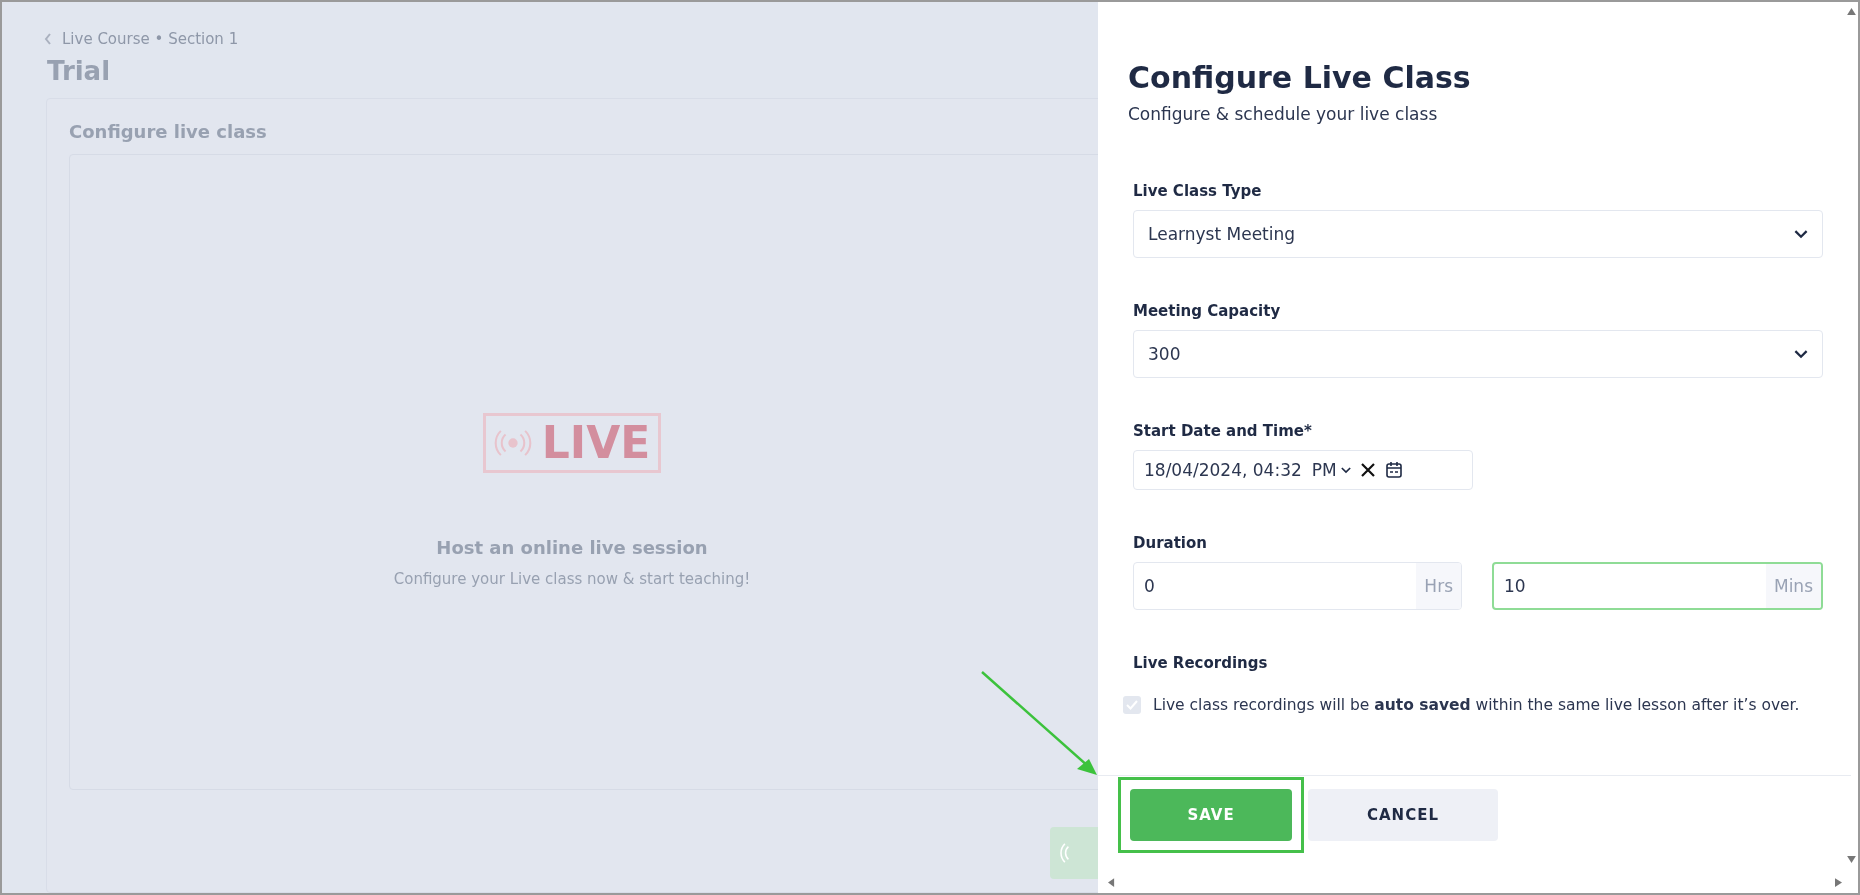 The height and width of the screenshot is (895, 1860). Describe the element at coordinates (1478, 234) in the screenshot. I see `select-field: Learnyst Meeting` at that location.